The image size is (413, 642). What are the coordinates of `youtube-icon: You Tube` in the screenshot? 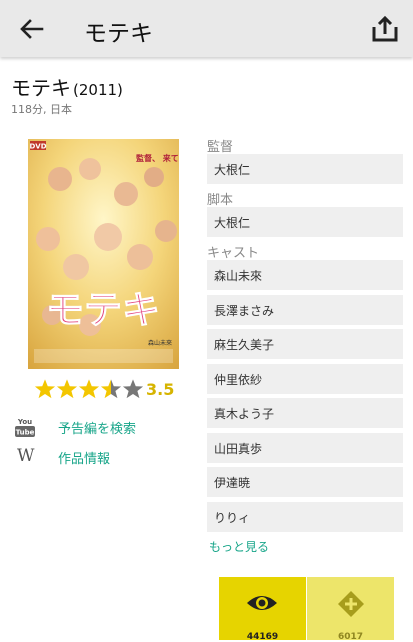 It's located at (25, 427).